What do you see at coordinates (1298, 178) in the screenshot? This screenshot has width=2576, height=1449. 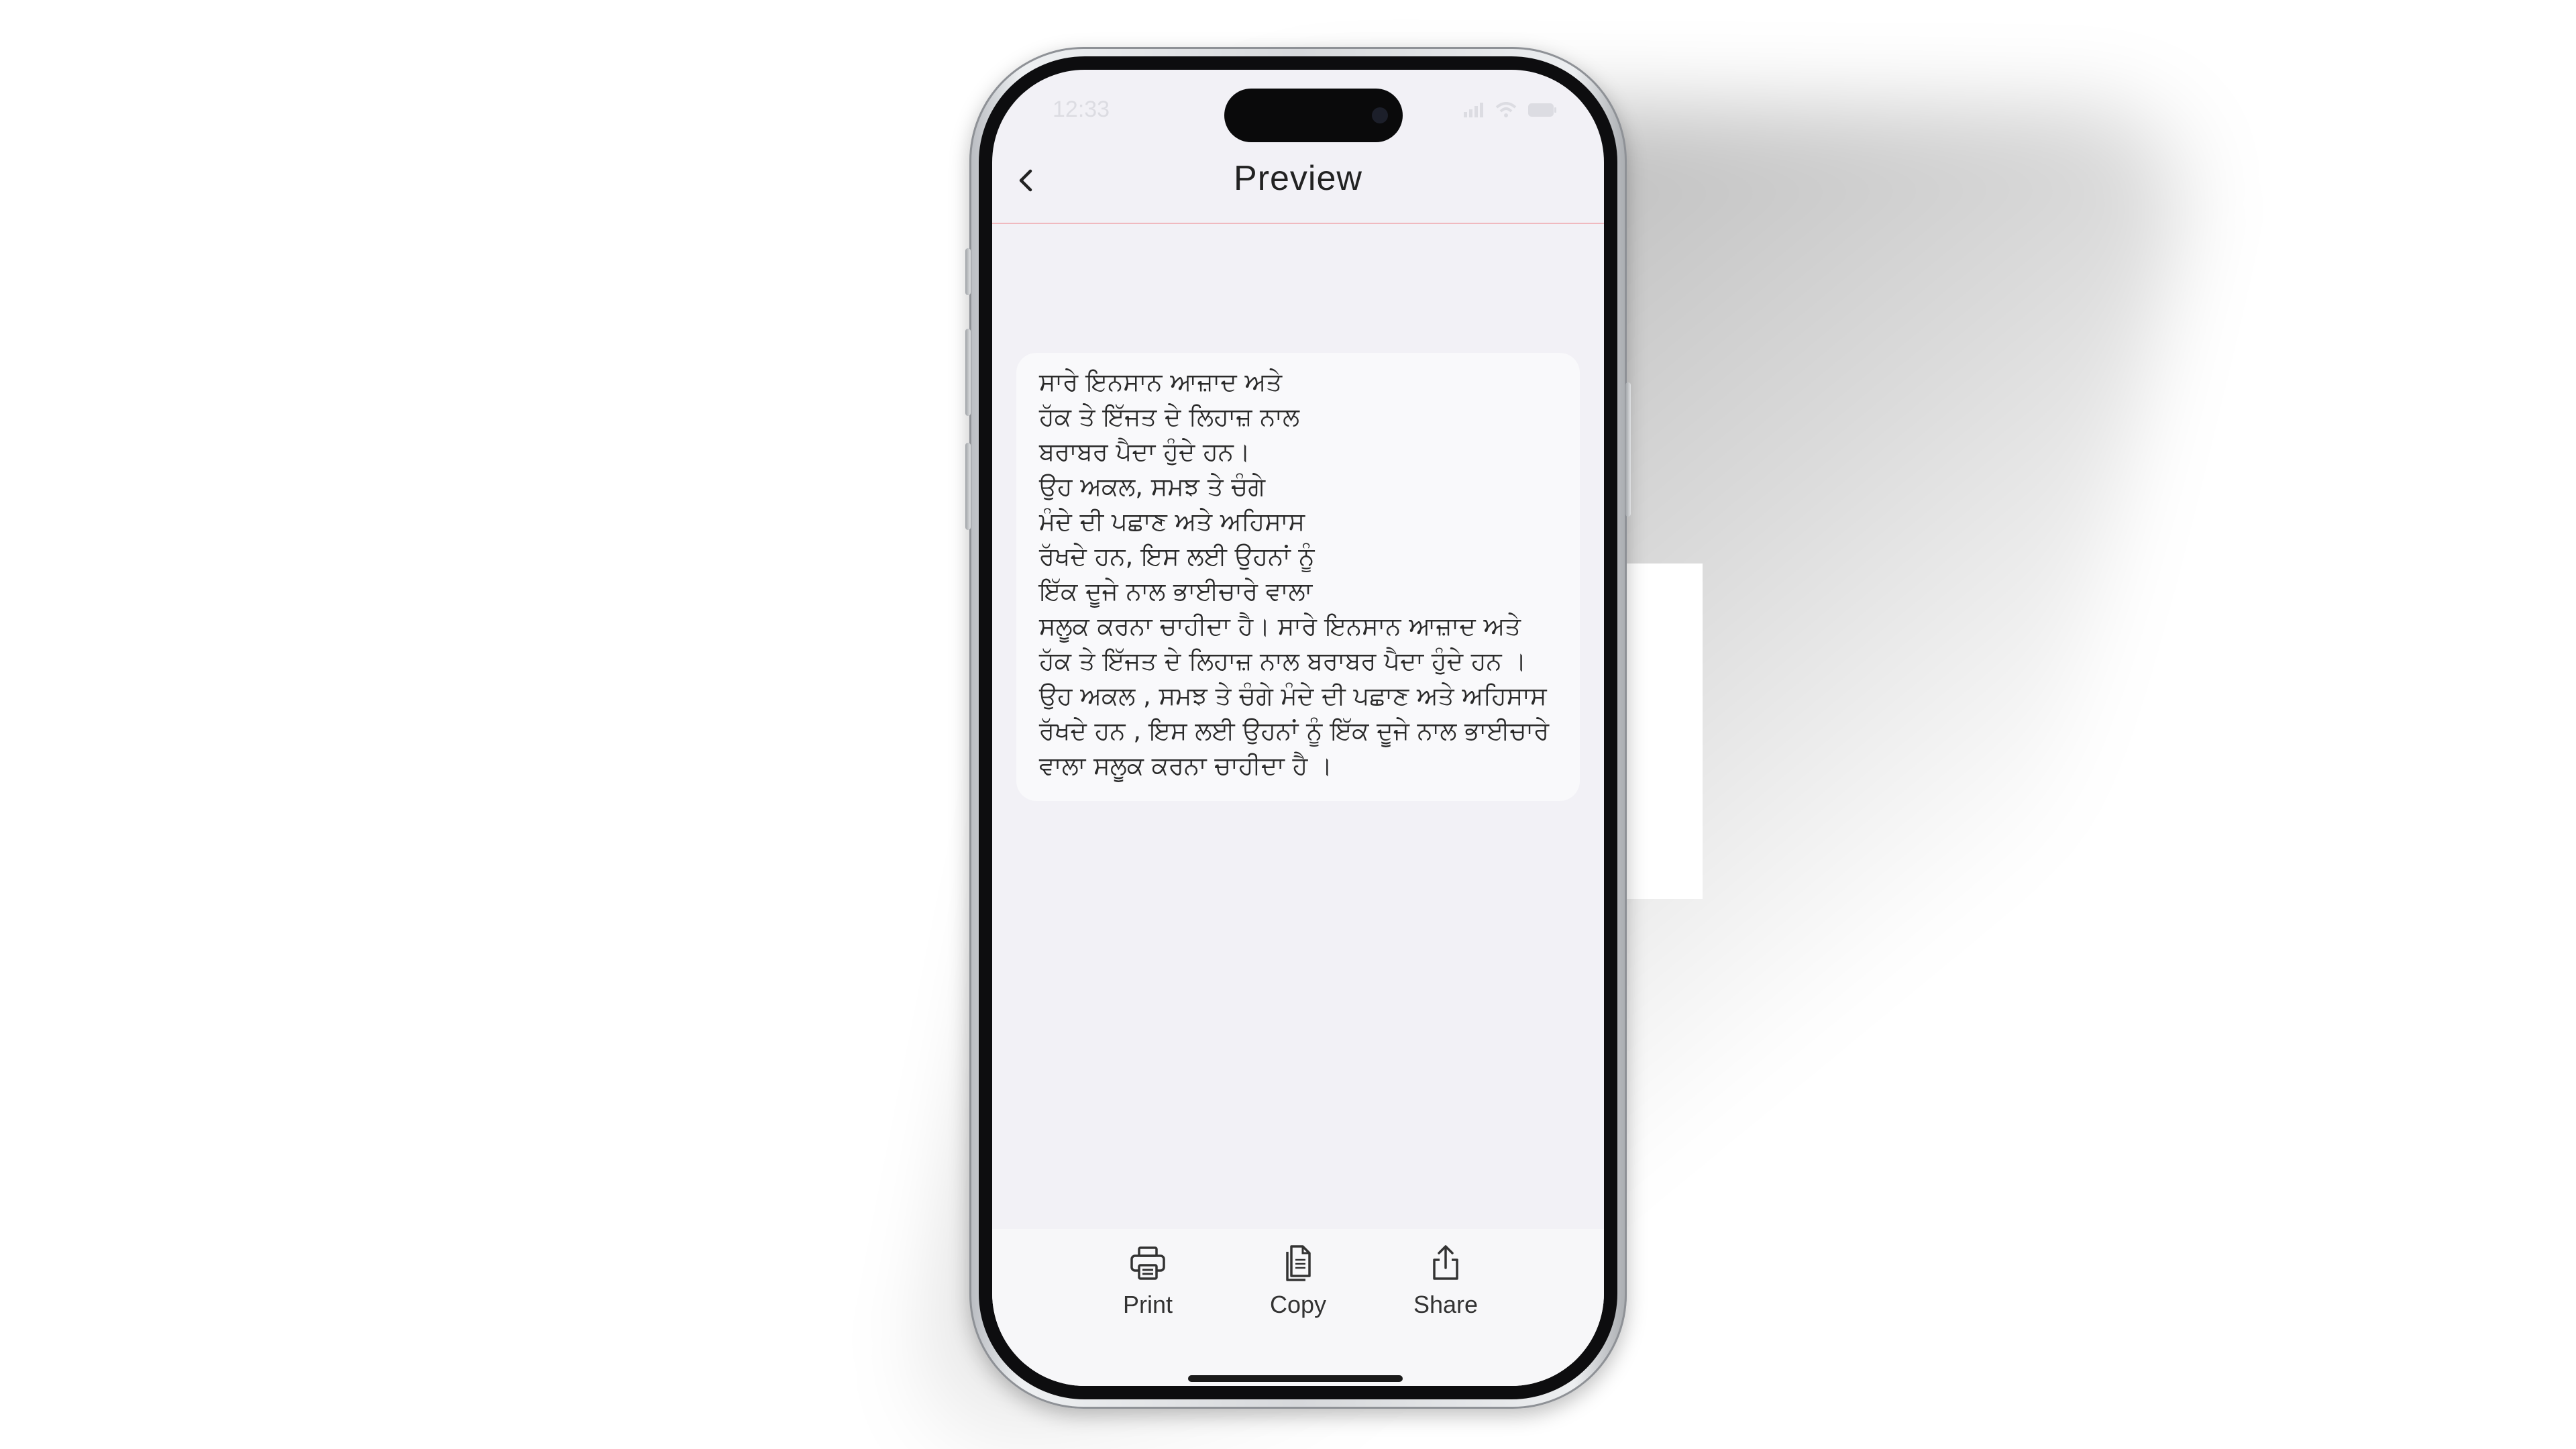 I see `page-title: Preview` at bounding box center [1298, 178].